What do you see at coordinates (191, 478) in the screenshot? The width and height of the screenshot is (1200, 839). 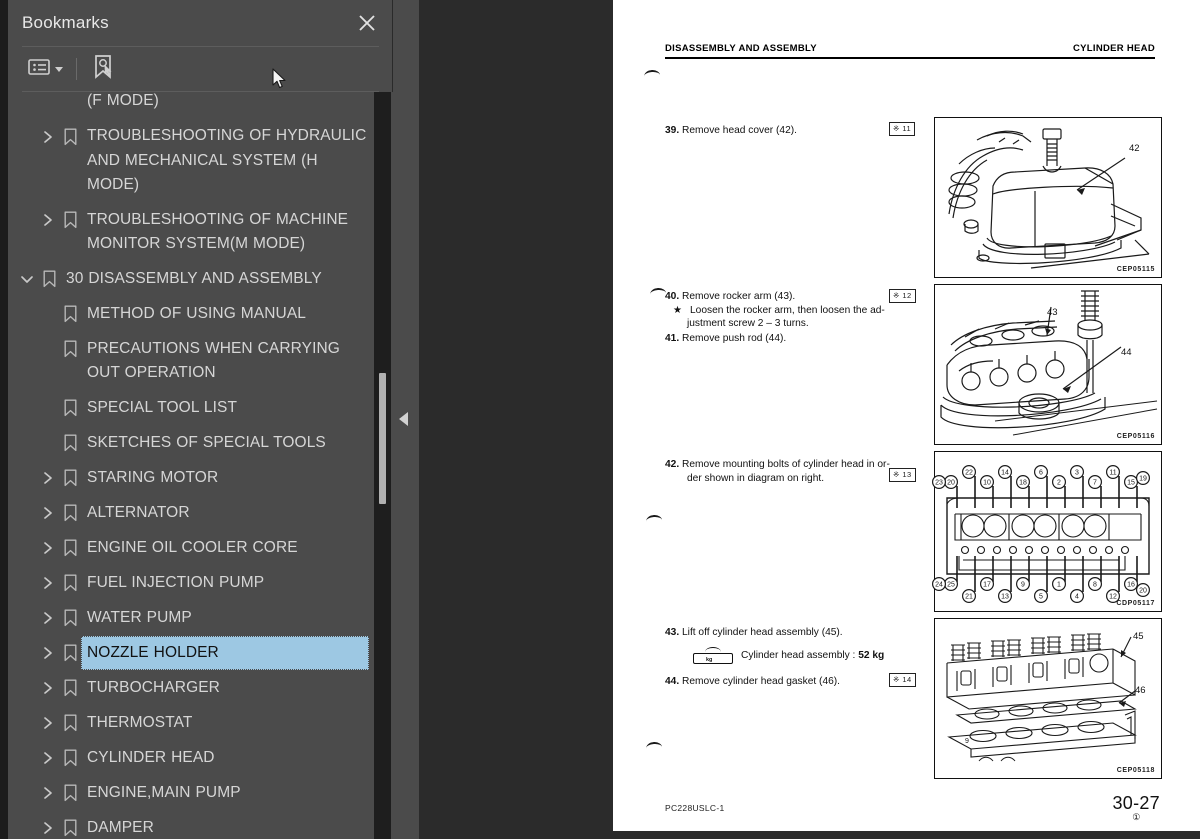 I see `bookmark-item: STARING MOTOR` at bounding box center [191, 478].